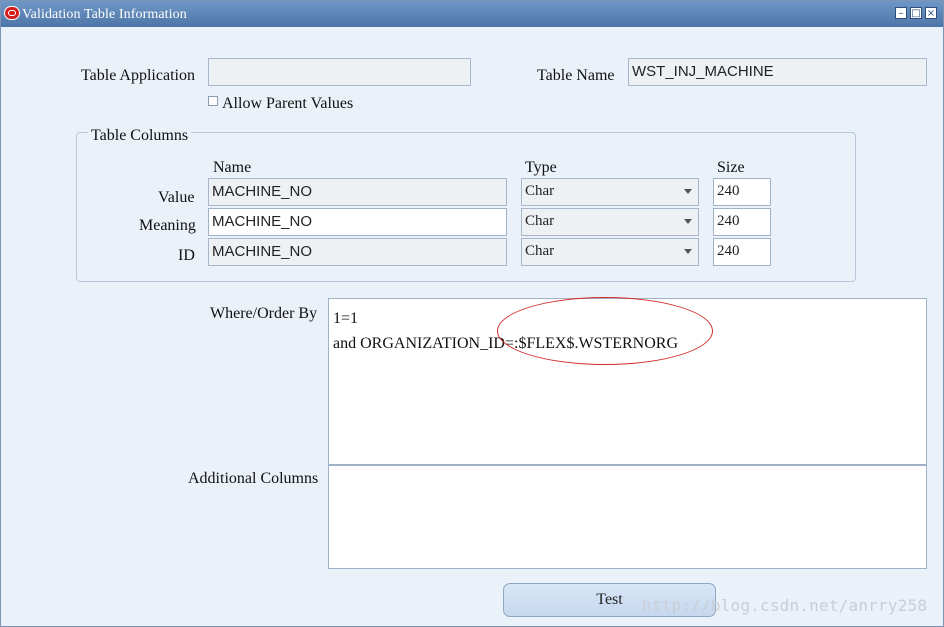 The height and width of the screenshot is (627, 944). I want to click on id-size-field: 240, so click(742, 252).